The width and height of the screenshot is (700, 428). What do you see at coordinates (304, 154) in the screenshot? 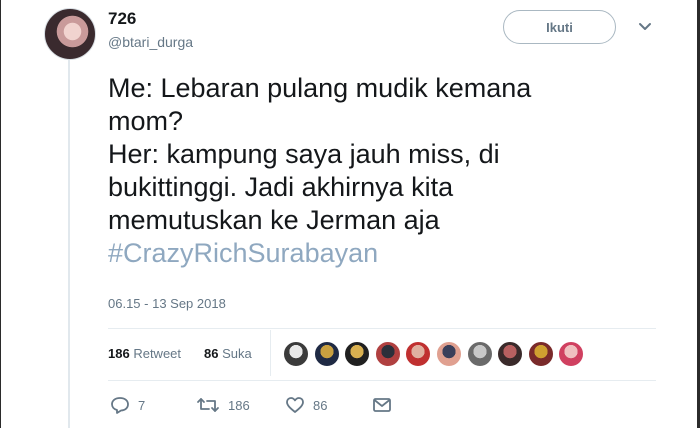
I see `tweet-text-line: Her: kampung saya jauh miss, di` at bounding box center [304, 154].